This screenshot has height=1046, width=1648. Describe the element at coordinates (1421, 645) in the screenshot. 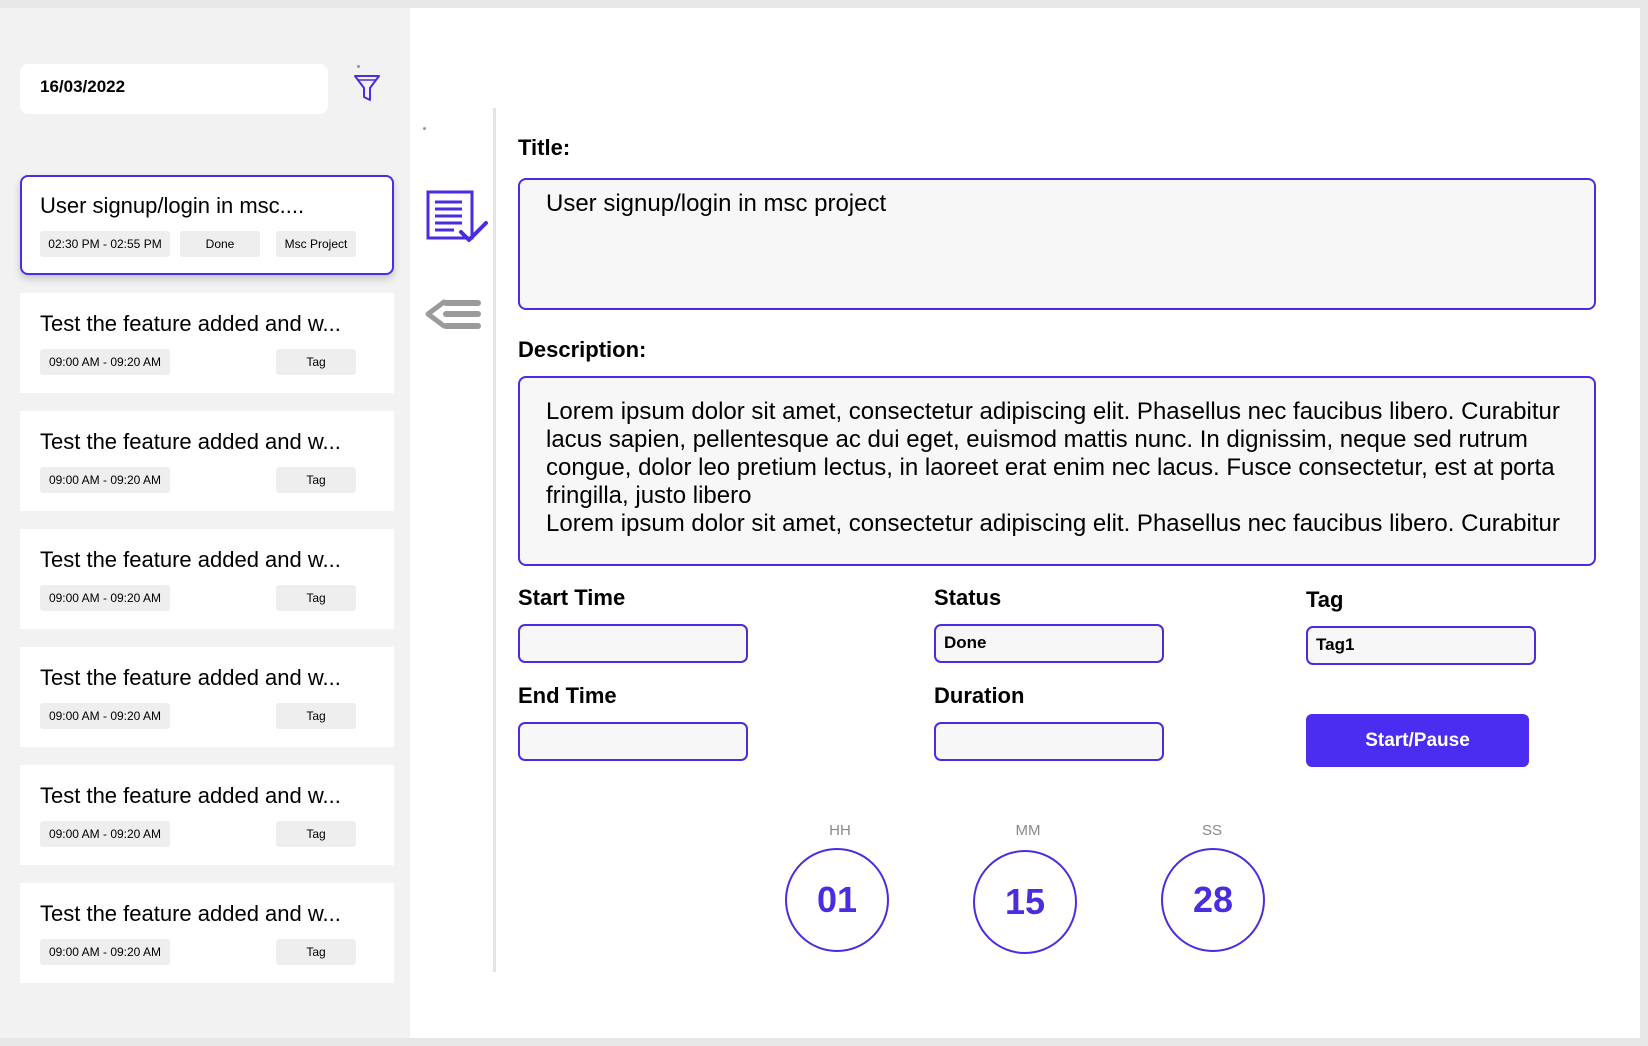

I see `tag-input: Tag1` at that location.